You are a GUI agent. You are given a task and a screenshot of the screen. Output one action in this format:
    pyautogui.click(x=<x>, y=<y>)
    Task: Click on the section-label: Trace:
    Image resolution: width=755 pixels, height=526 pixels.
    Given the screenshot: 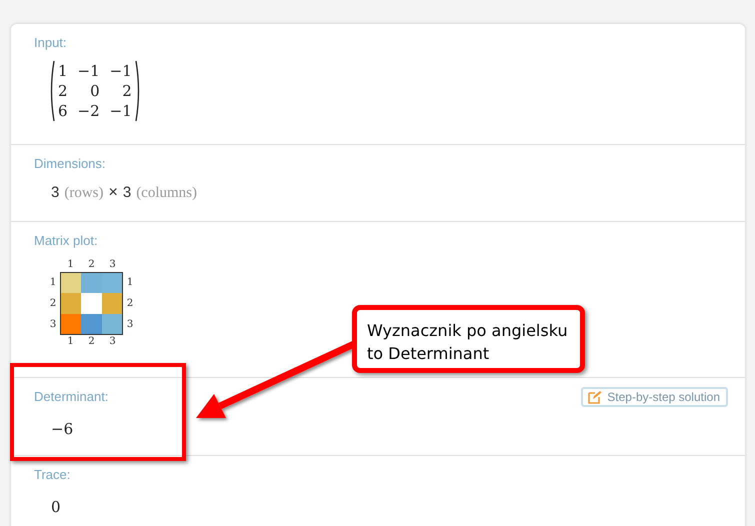 What is the action you would take?
    pyautogui.click(x=52, y=474)
    